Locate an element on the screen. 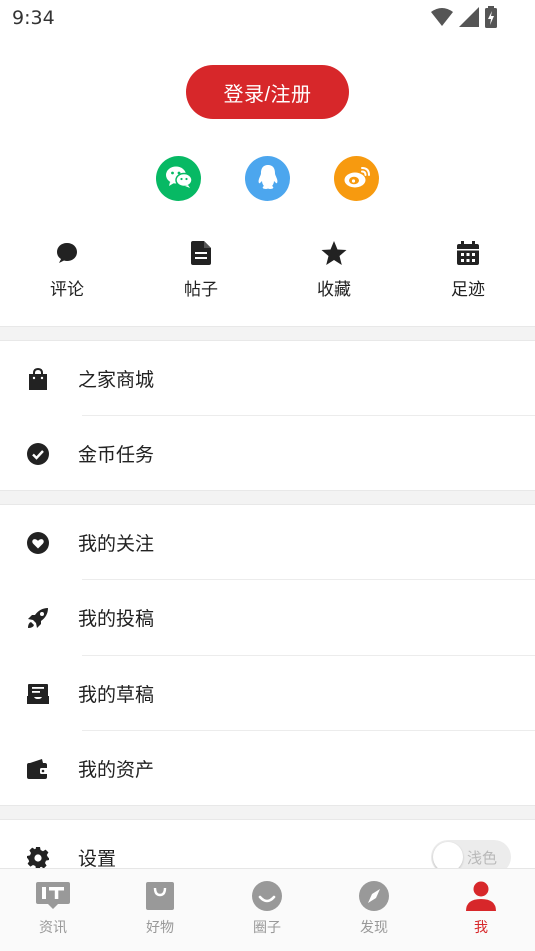  status-bar: 9:34 is located at coordinates (267, 18).